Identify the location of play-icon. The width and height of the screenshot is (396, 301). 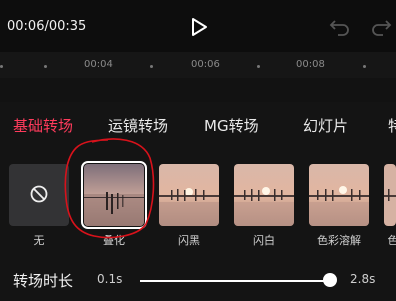
(199, 27).